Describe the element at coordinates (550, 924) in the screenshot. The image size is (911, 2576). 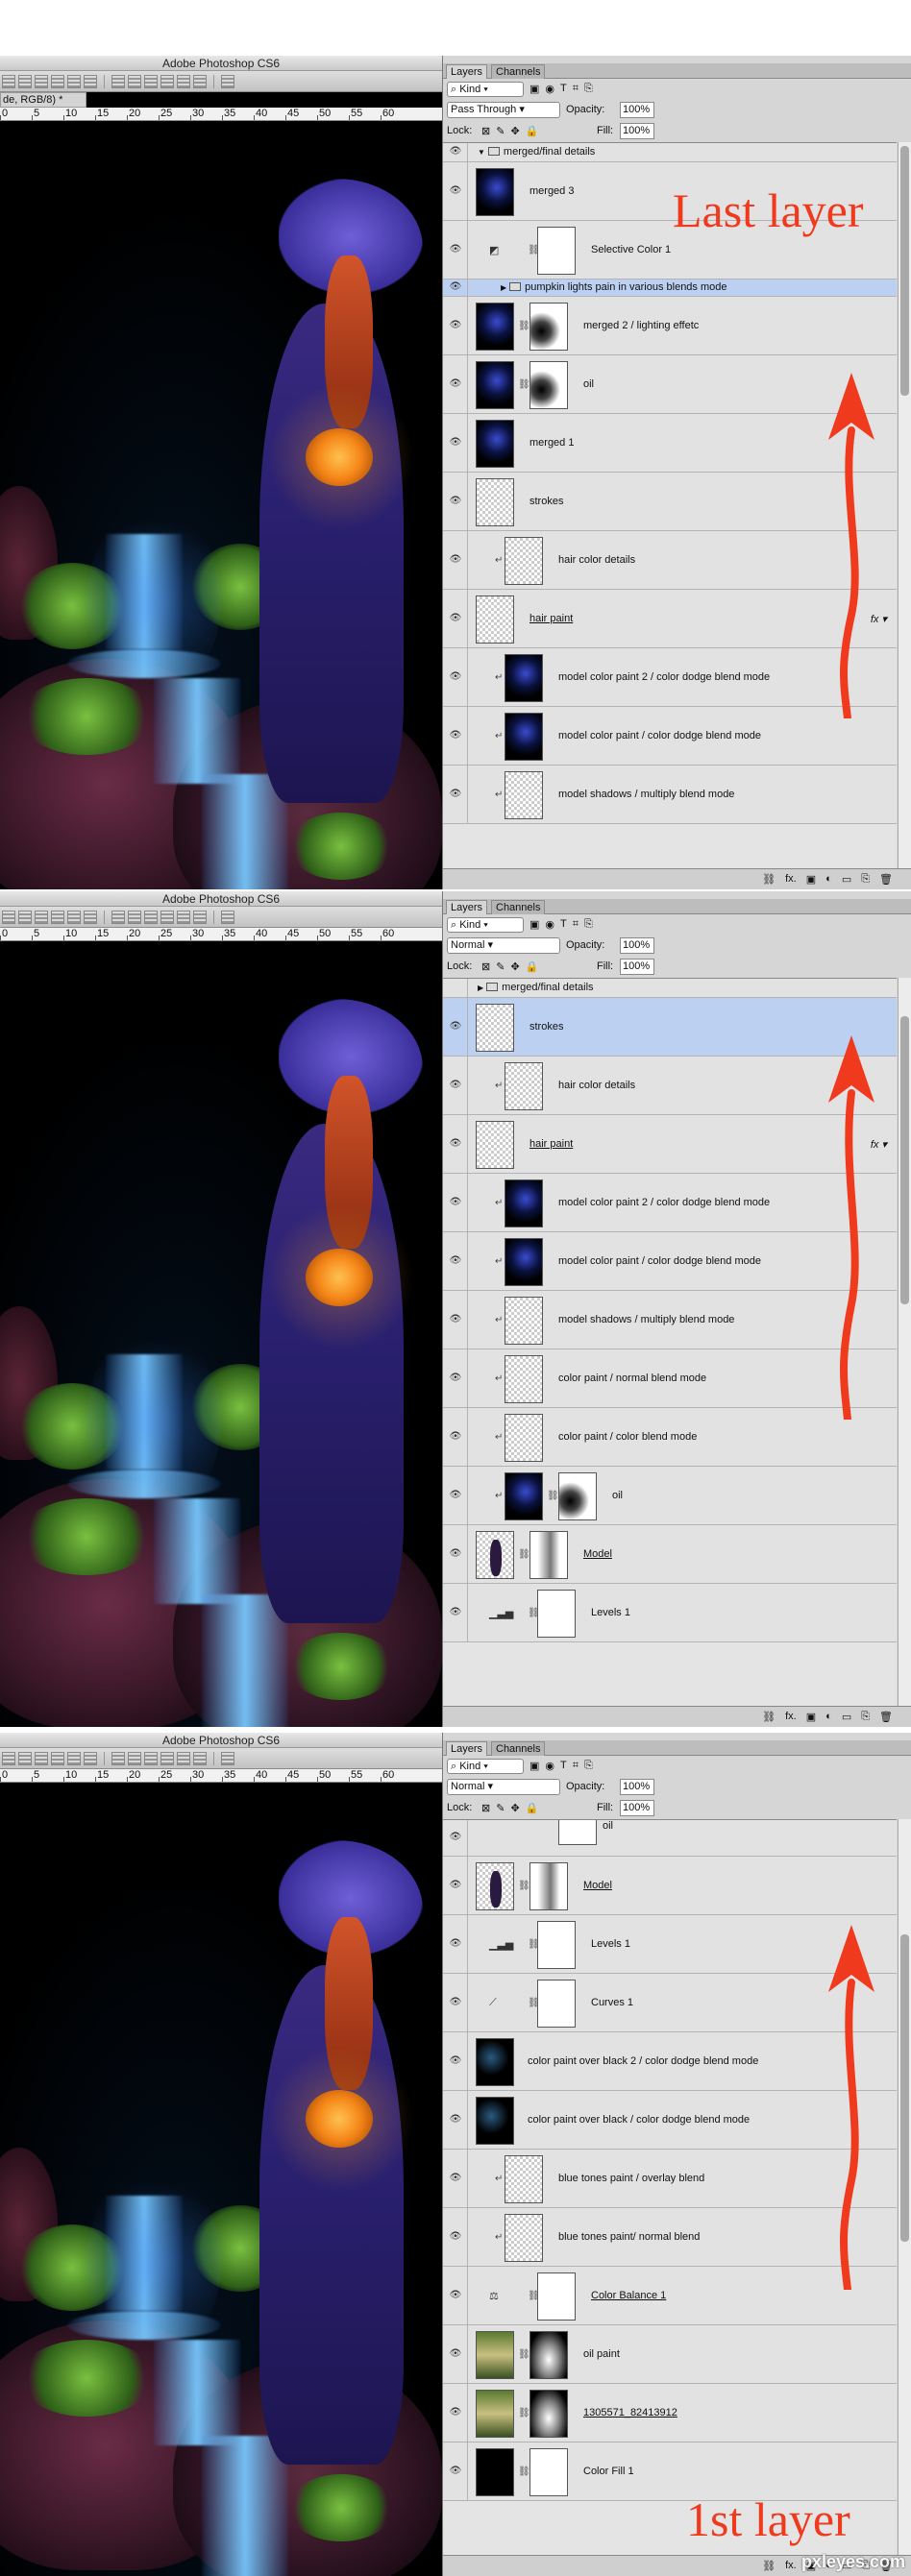
I see `adjustment-filter-icon: ◉` at that location.